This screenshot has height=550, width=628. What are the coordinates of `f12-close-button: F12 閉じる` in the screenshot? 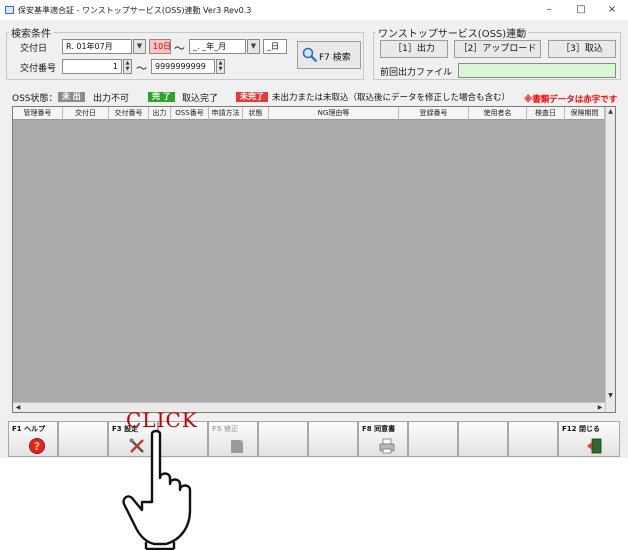 It's located at (589, 439).